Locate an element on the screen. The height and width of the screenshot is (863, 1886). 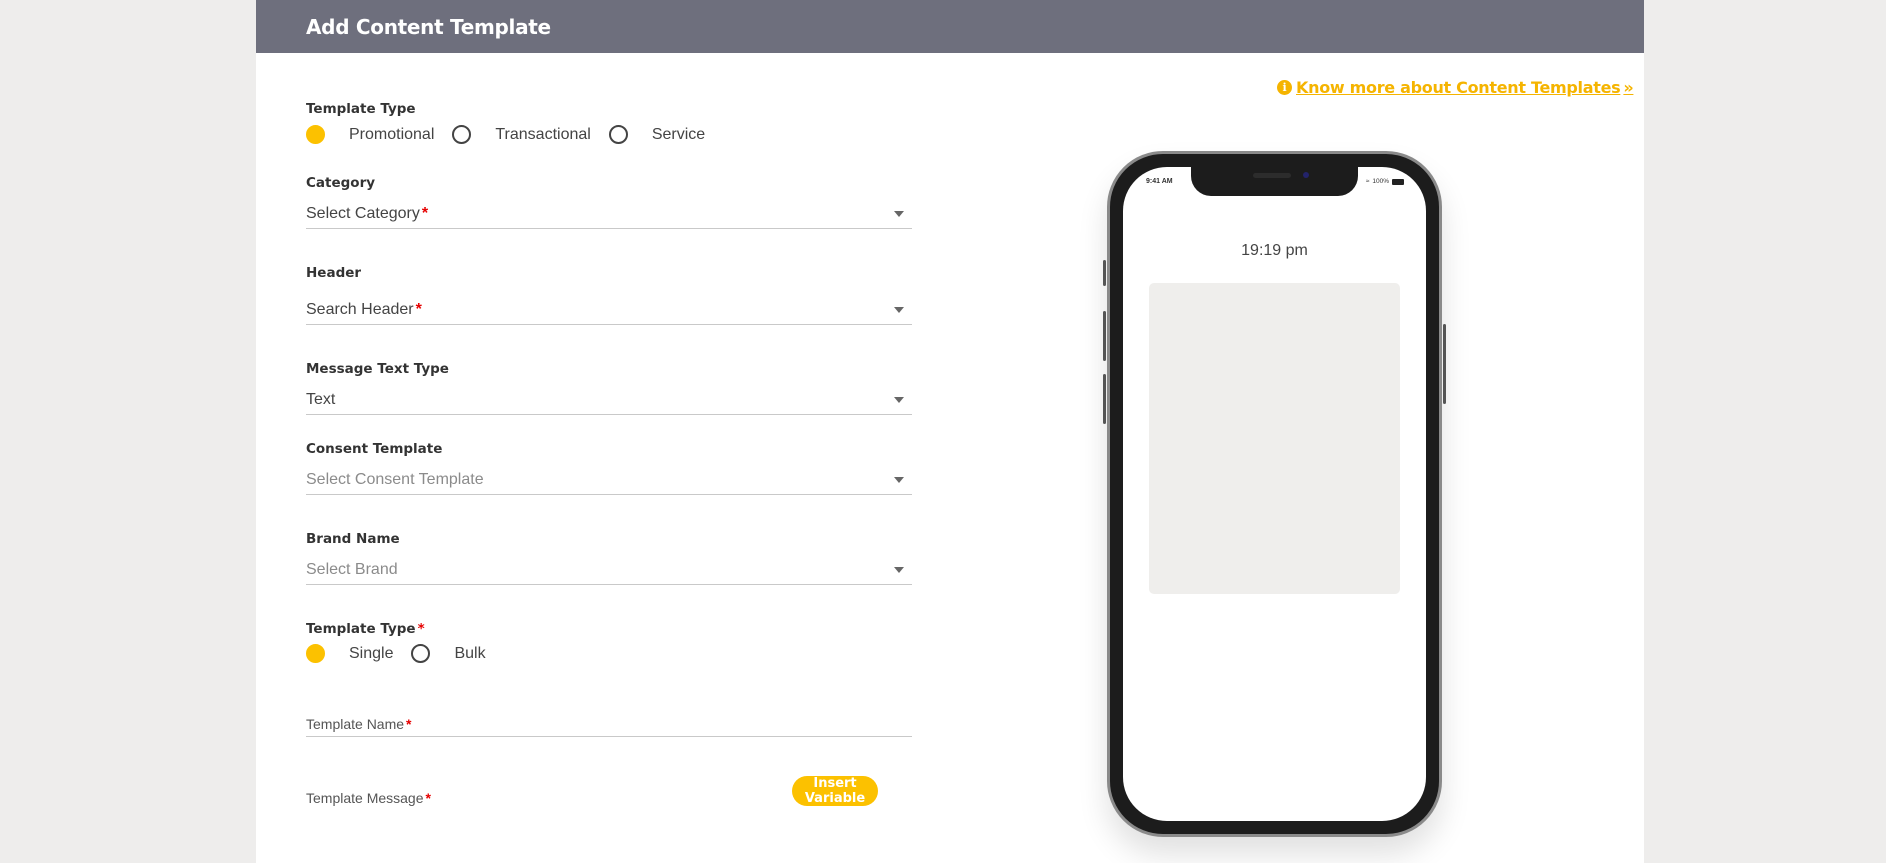
panel-header: Add Content Template is located at coordinates (950, 26).